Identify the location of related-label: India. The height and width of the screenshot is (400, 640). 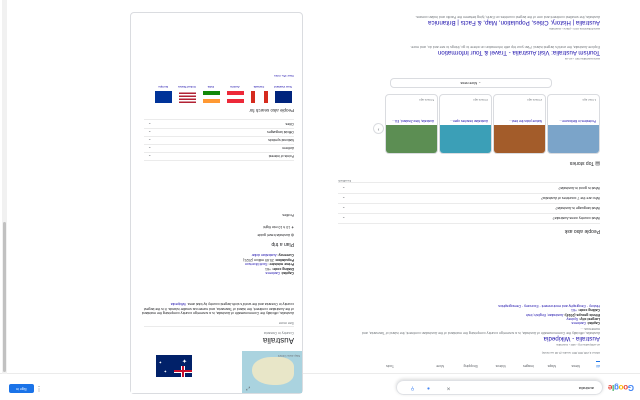
(211, 87).